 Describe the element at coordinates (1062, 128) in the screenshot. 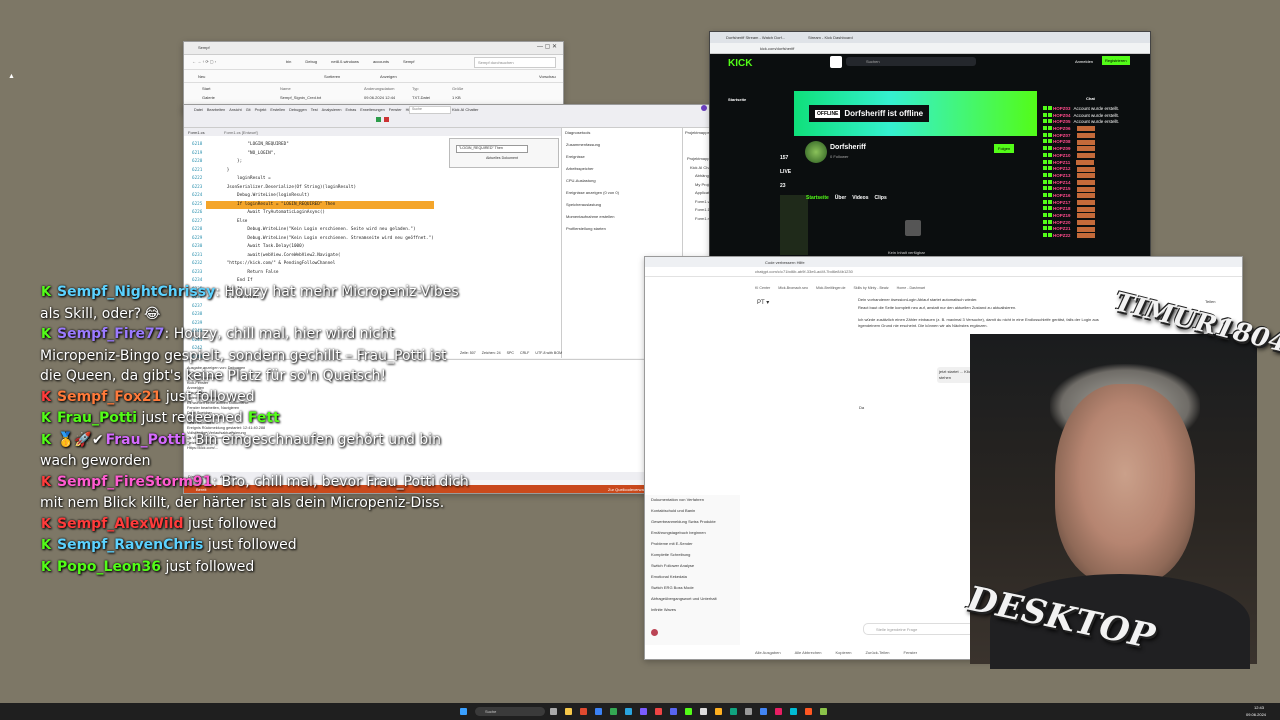

I see `chat-username: HOPZ06` at that location.